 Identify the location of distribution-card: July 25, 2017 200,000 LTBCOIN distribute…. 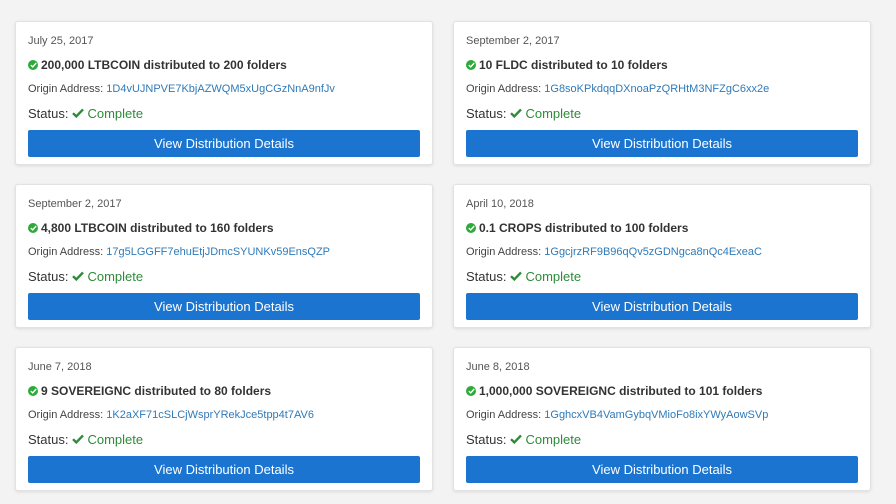
(224, 93).